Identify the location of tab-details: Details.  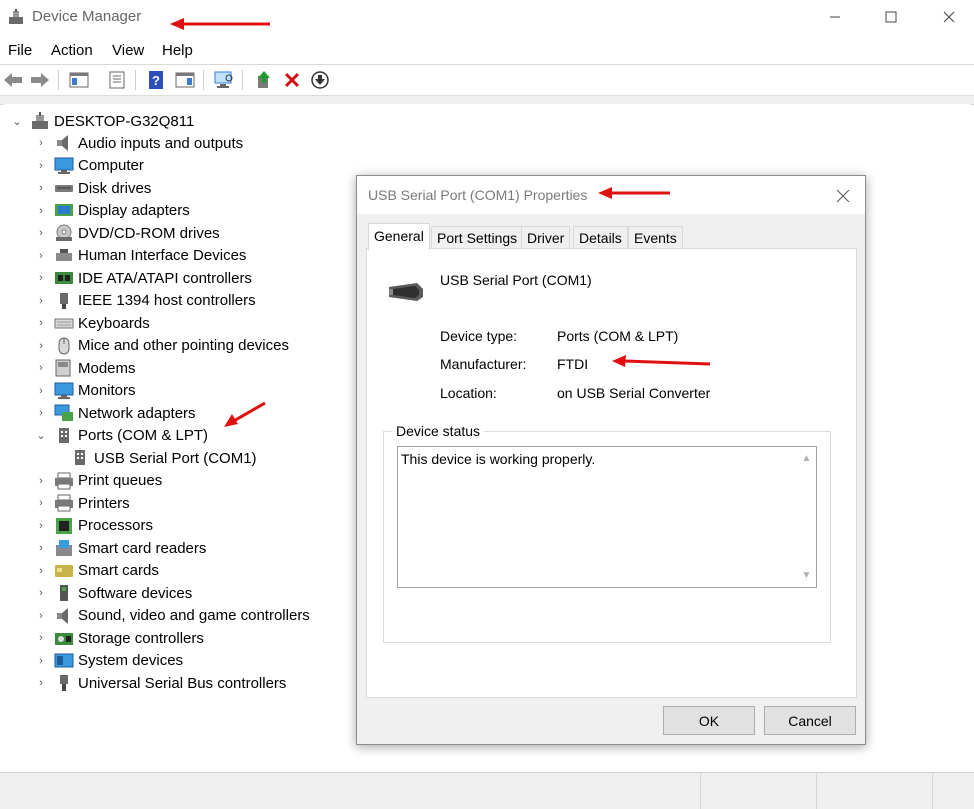
(600, 237).